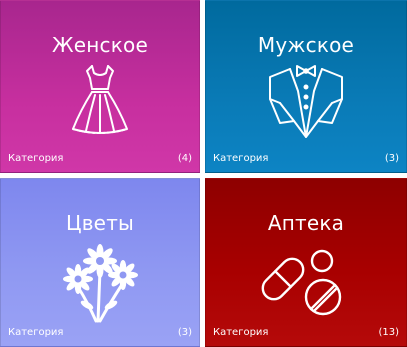  Describe the element at coordinates (100, 285) in the screenshot. I see `flowers-icon` at that location.